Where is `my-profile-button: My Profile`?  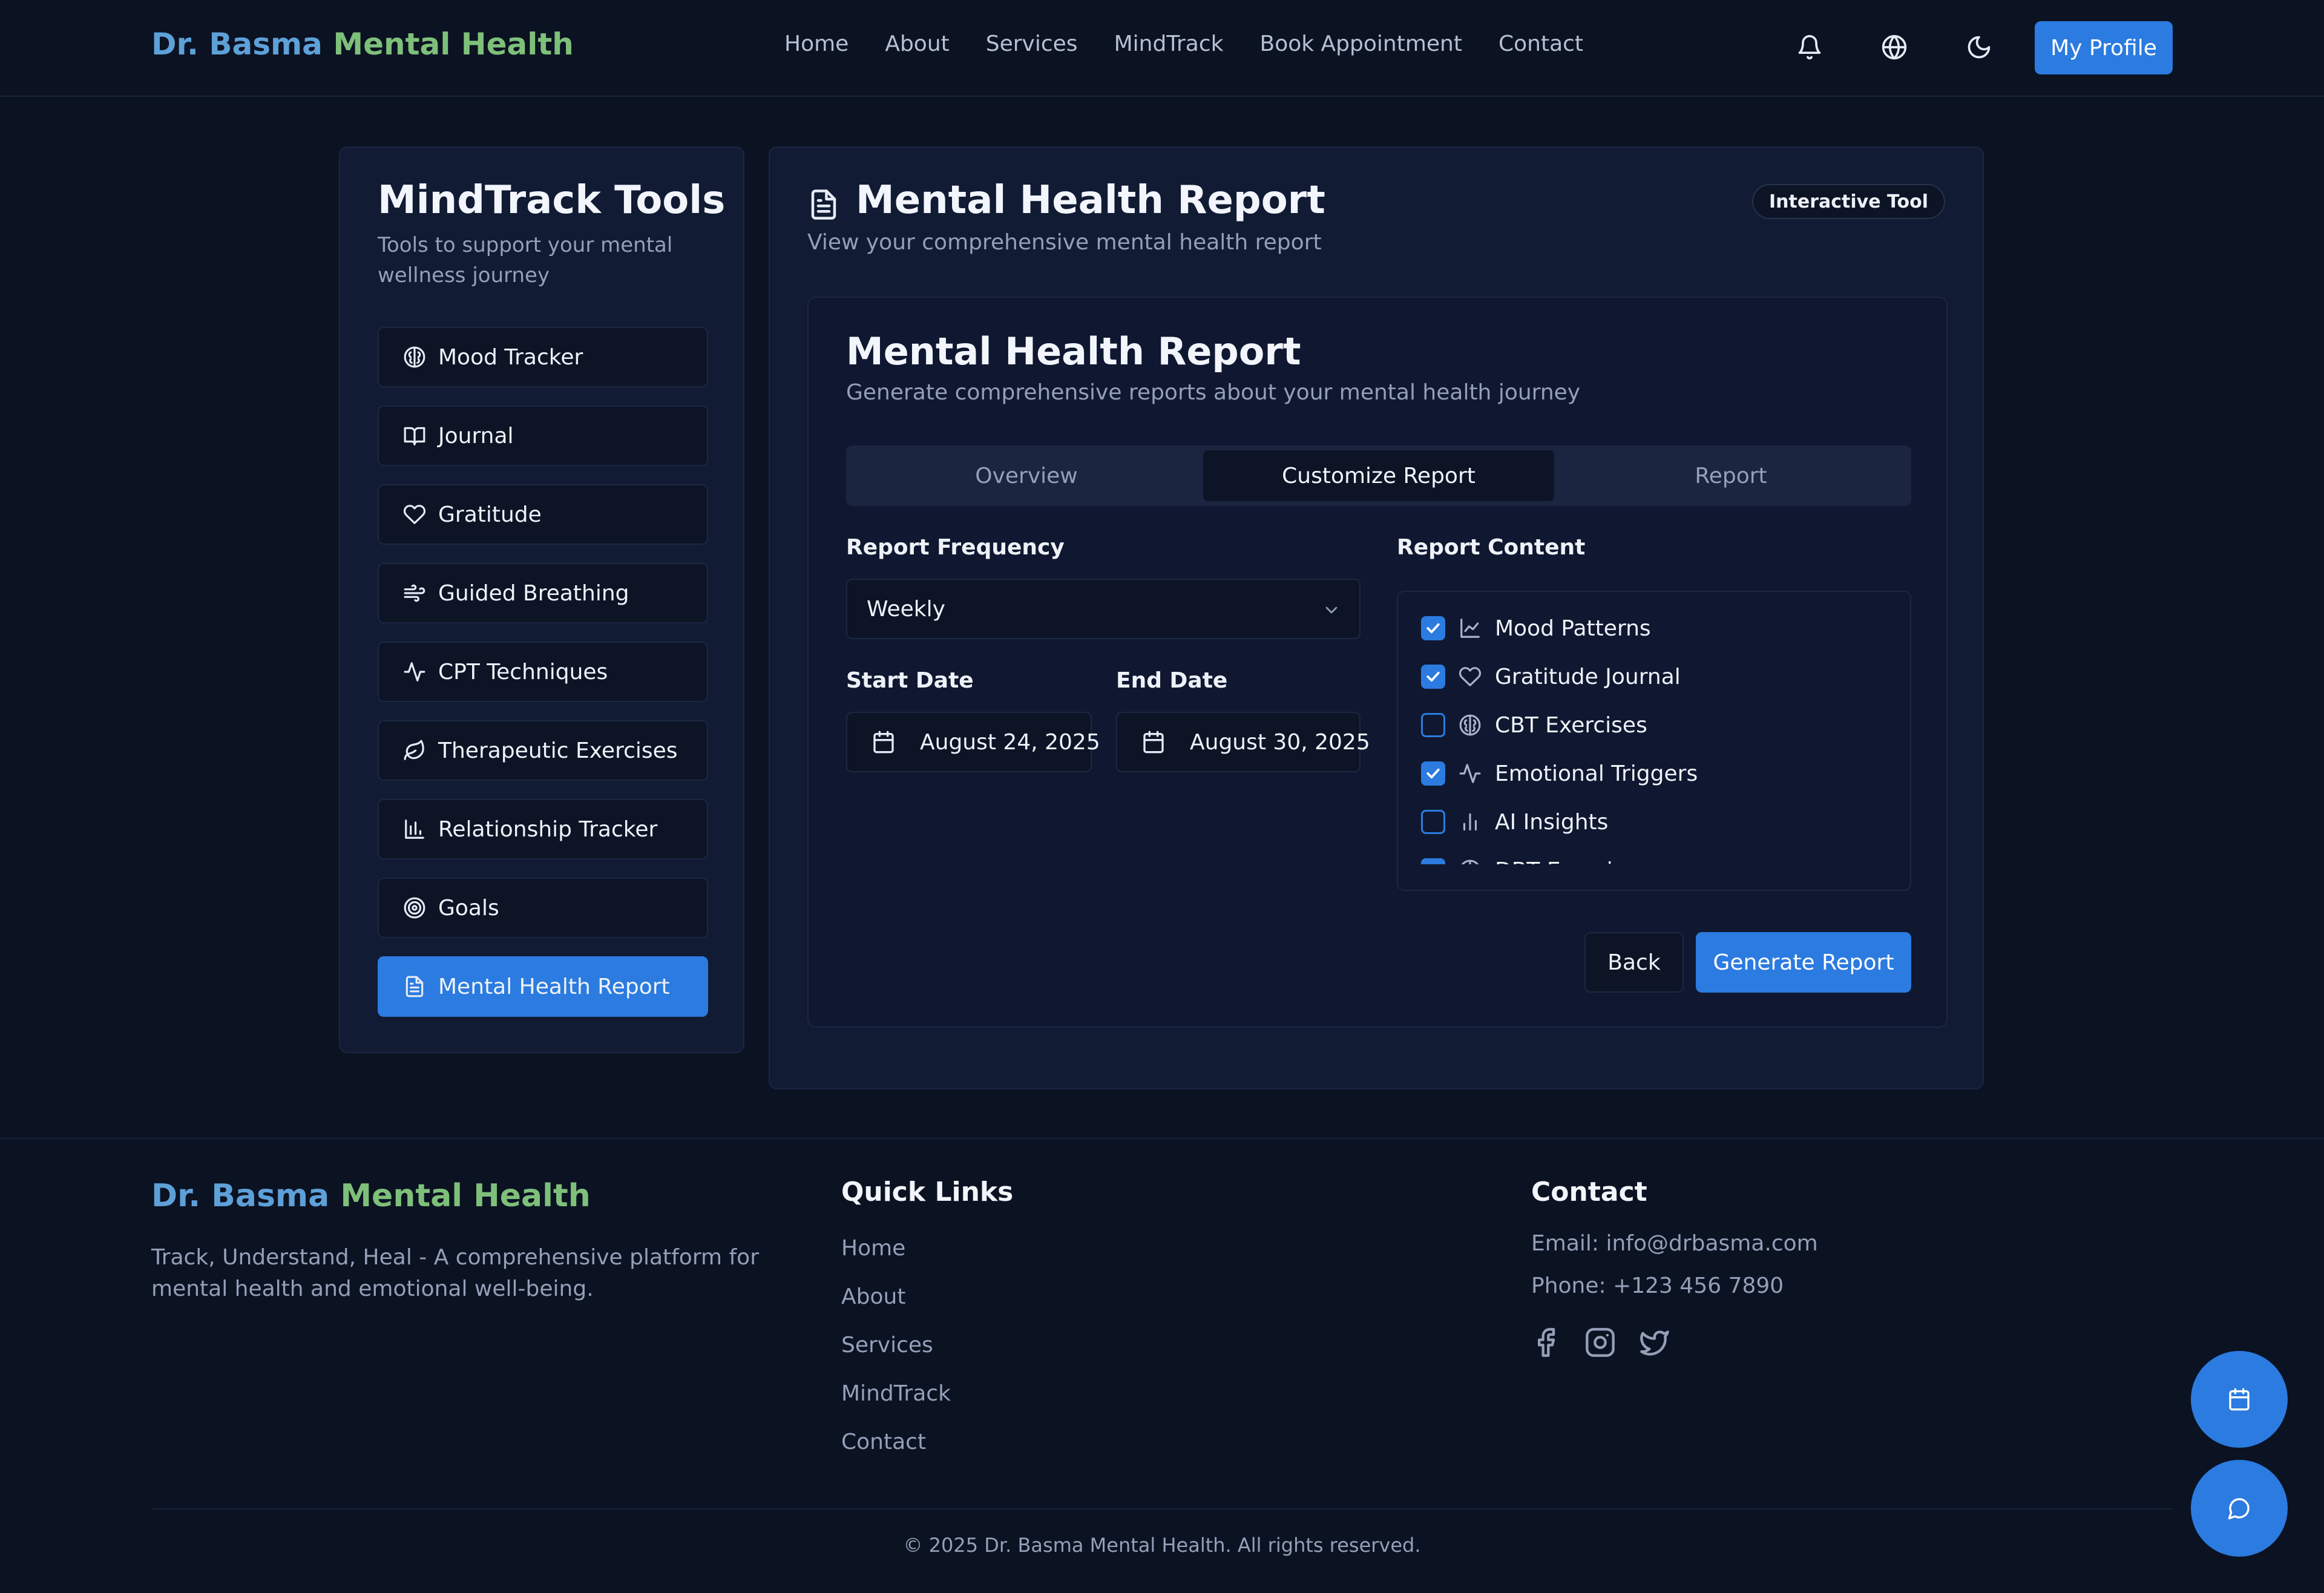
my-profile-button: My Profile is located at coordinates (2104, 47).